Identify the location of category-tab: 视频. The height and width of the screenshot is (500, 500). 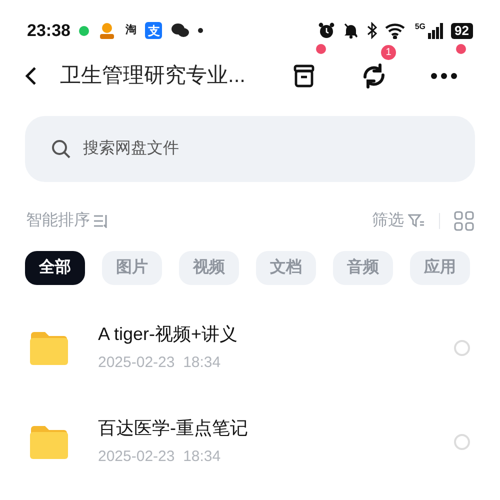
(209, 268).